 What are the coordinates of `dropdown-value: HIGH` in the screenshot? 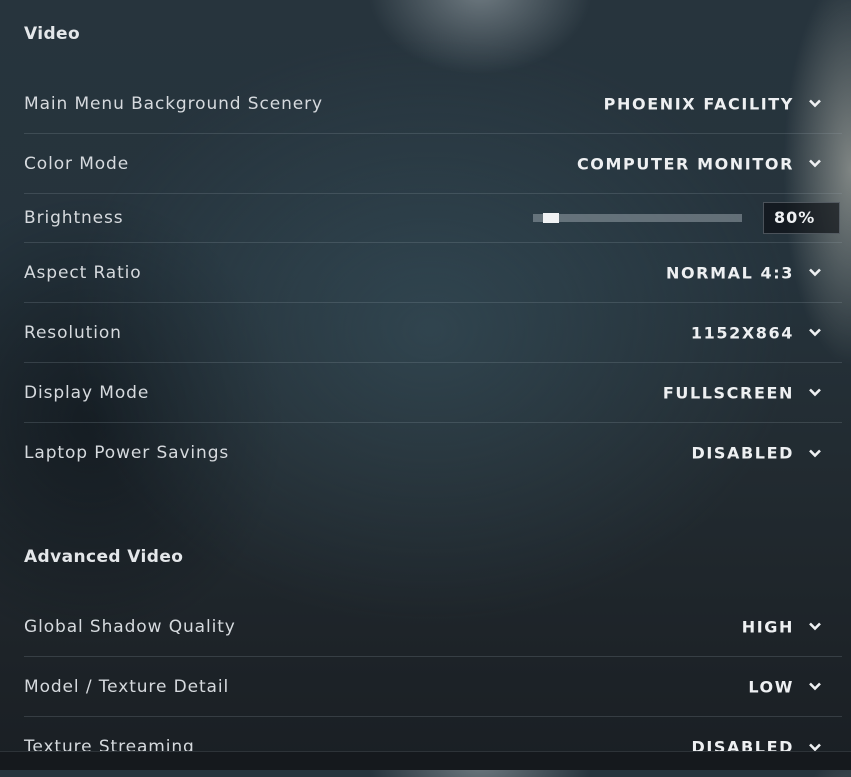 It's located at (767, 626).